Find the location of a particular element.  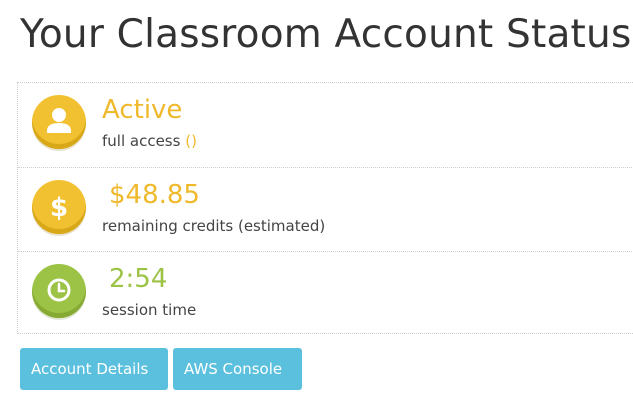

credits-value: $48.85 is located at coordinates (154, 195).